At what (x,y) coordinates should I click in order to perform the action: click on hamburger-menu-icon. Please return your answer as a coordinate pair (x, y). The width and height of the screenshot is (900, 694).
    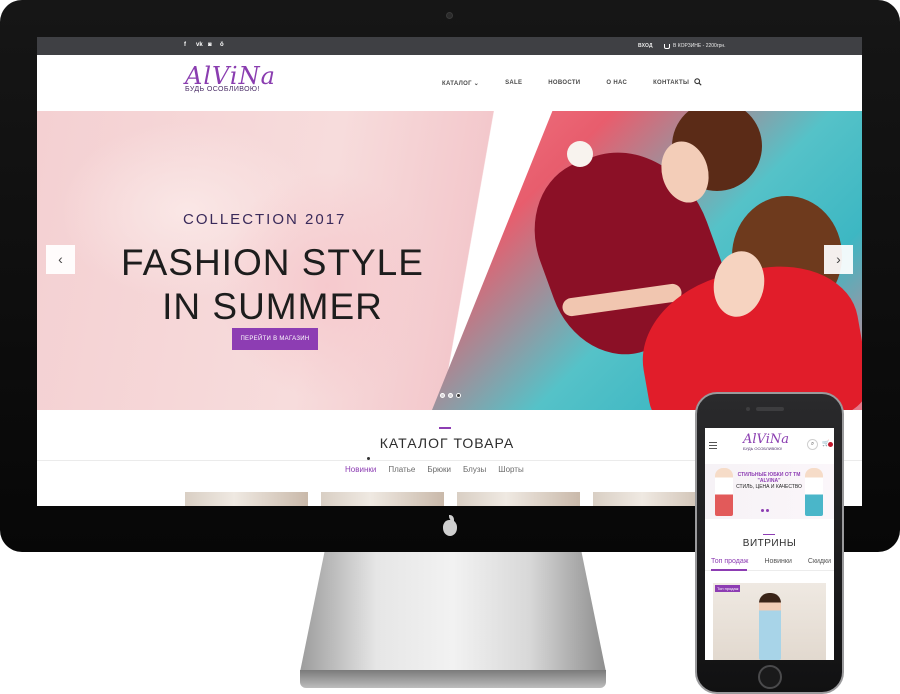
    Looking at the image, I should click on (713, 445).